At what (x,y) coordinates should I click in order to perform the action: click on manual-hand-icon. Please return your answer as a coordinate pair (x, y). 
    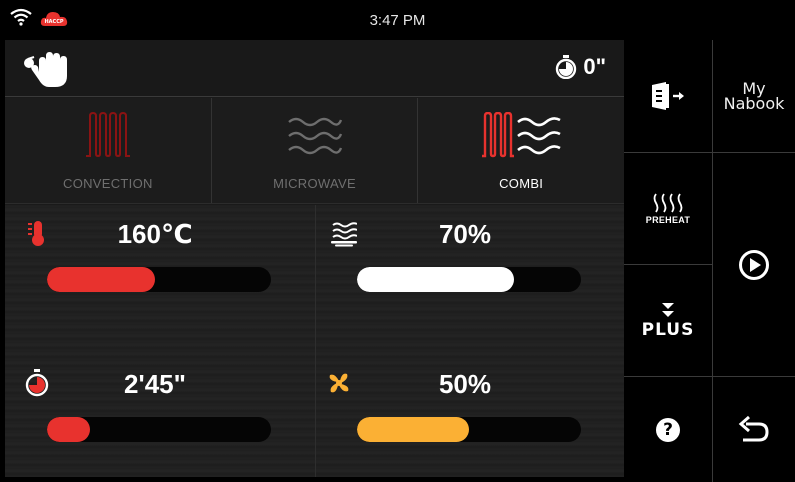
    Looking at the image, I should click on (47, 69).